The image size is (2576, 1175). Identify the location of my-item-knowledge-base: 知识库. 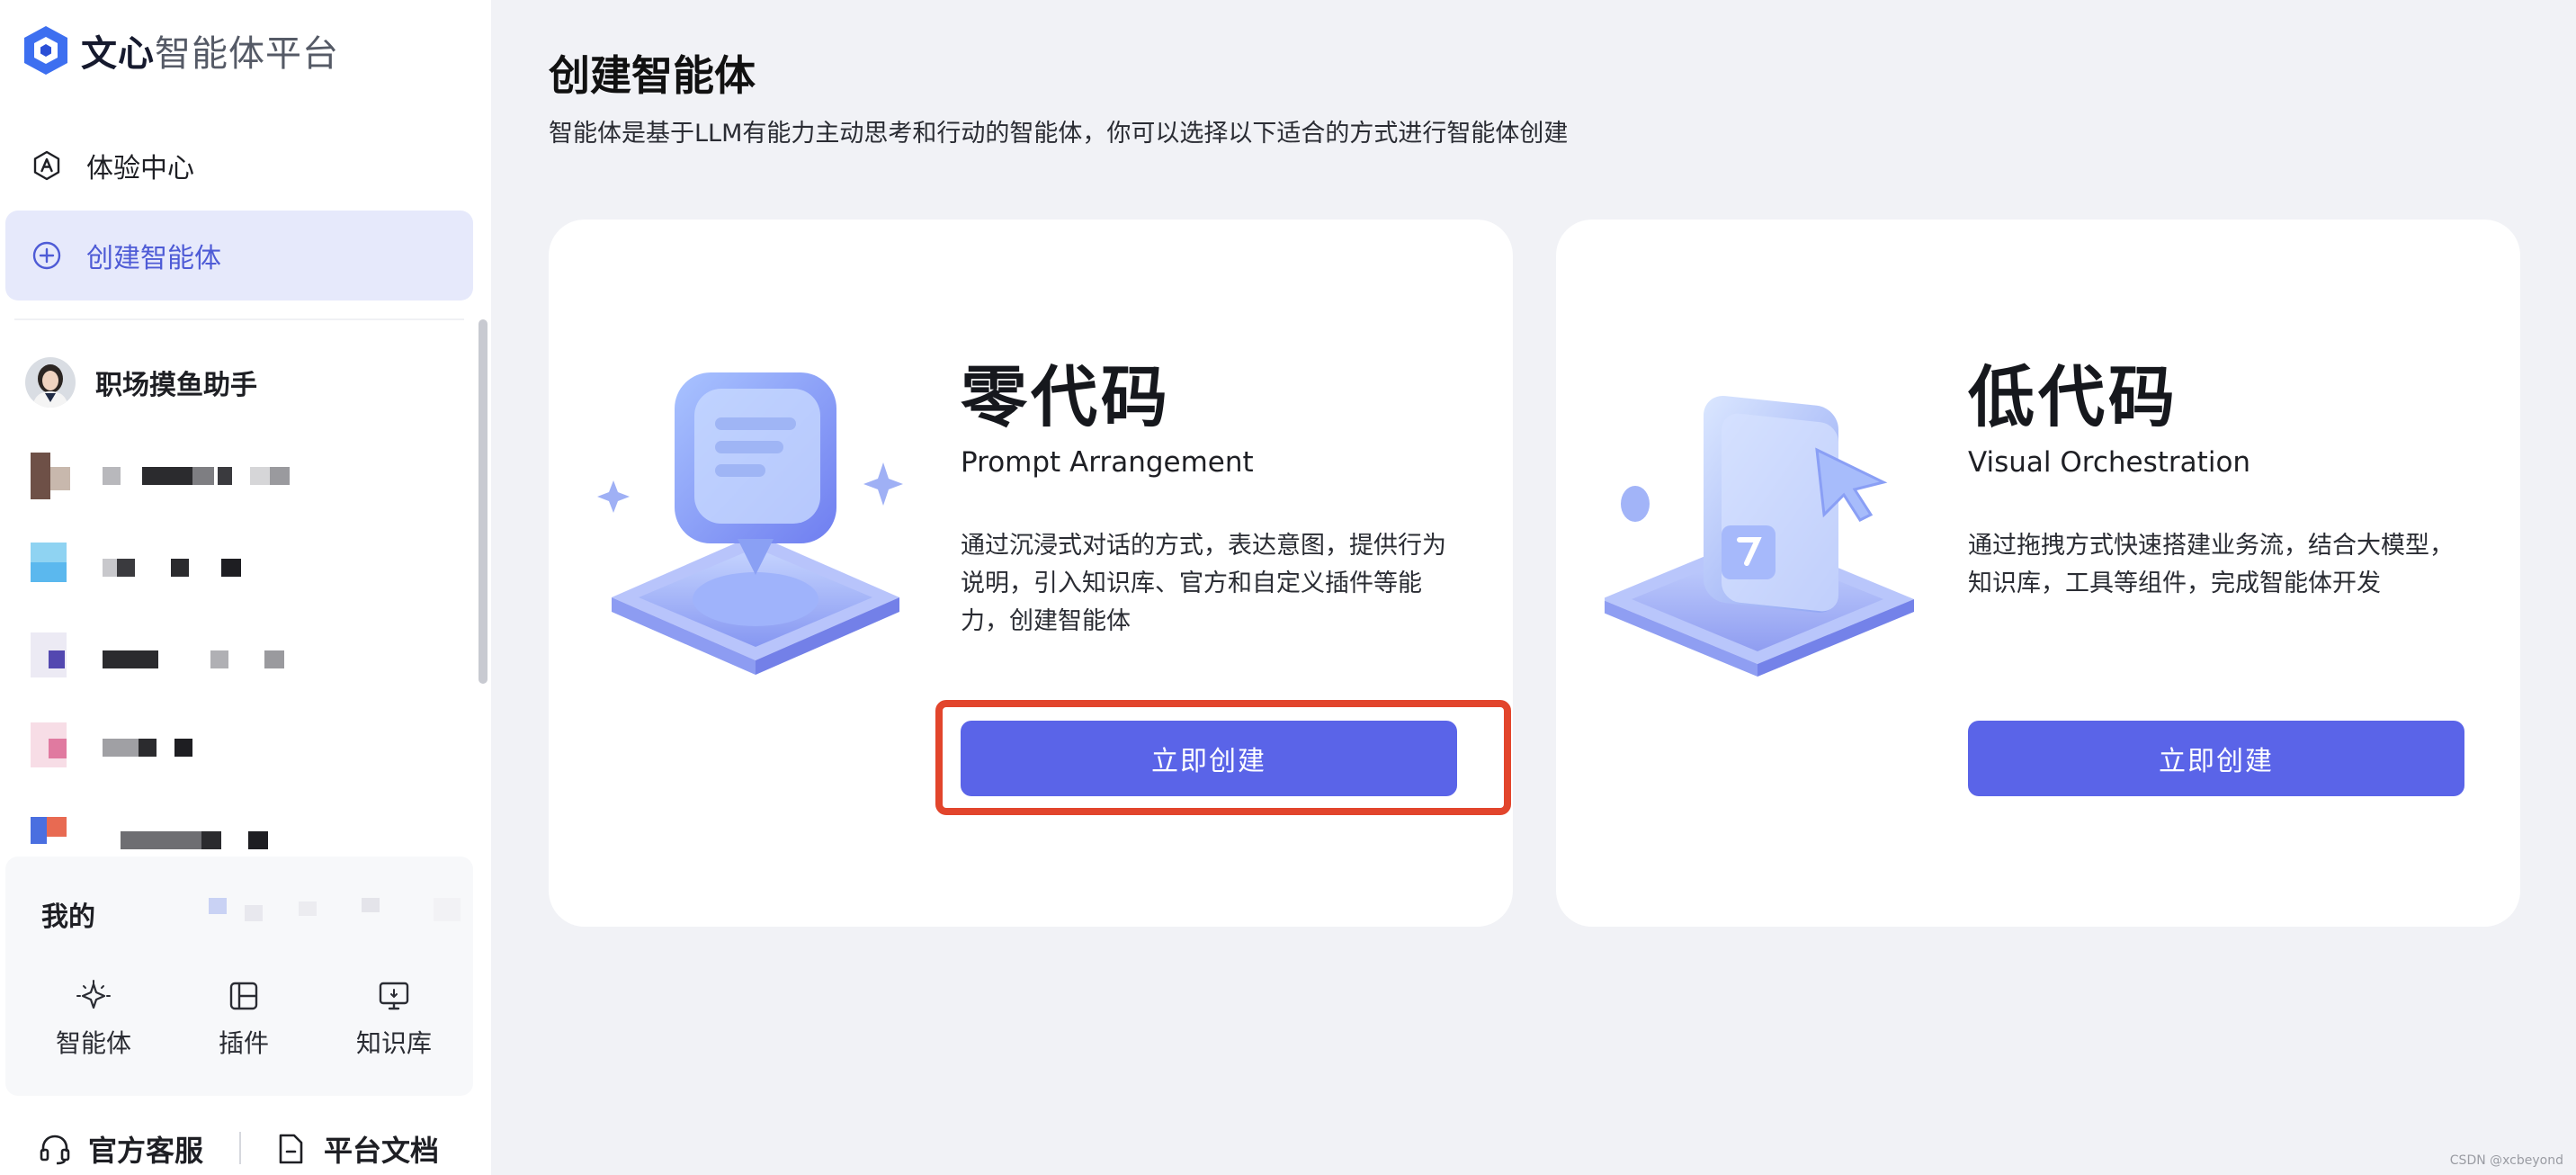
(394, 1024).